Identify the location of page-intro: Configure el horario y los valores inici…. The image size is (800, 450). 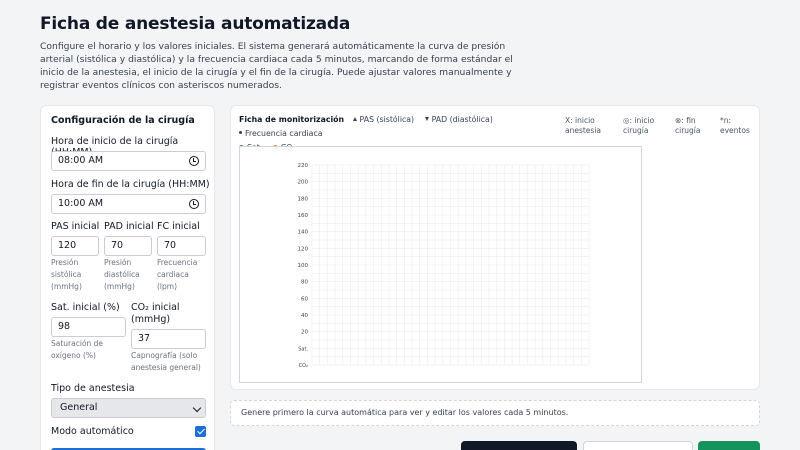
(276, 66).